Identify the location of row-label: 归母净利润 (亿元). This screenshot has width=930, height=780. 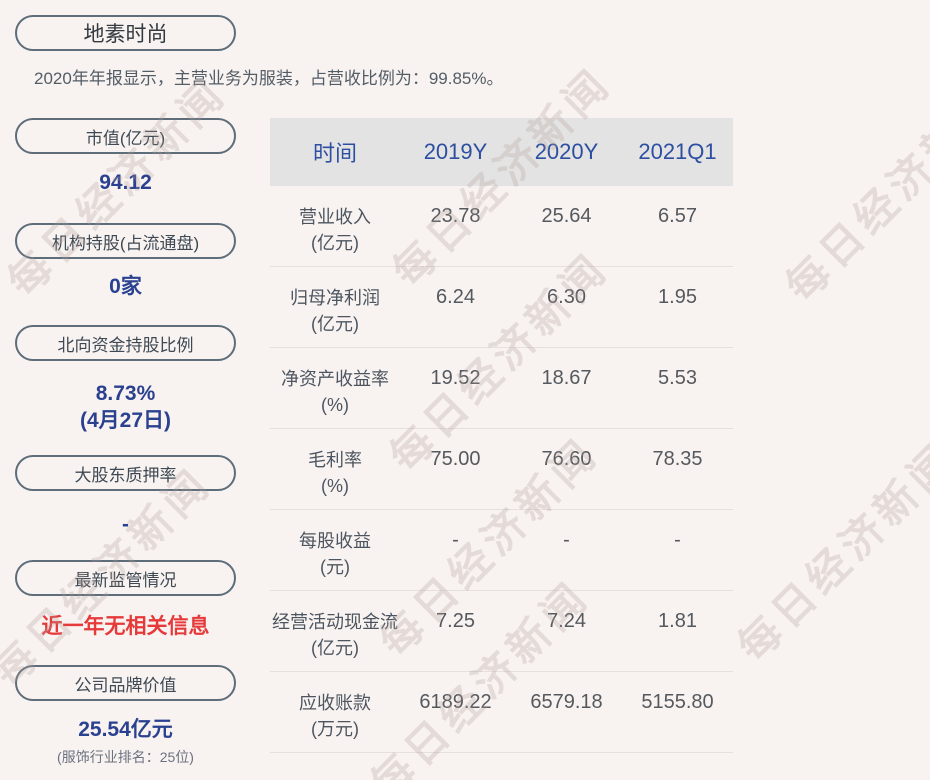
(335, 311).